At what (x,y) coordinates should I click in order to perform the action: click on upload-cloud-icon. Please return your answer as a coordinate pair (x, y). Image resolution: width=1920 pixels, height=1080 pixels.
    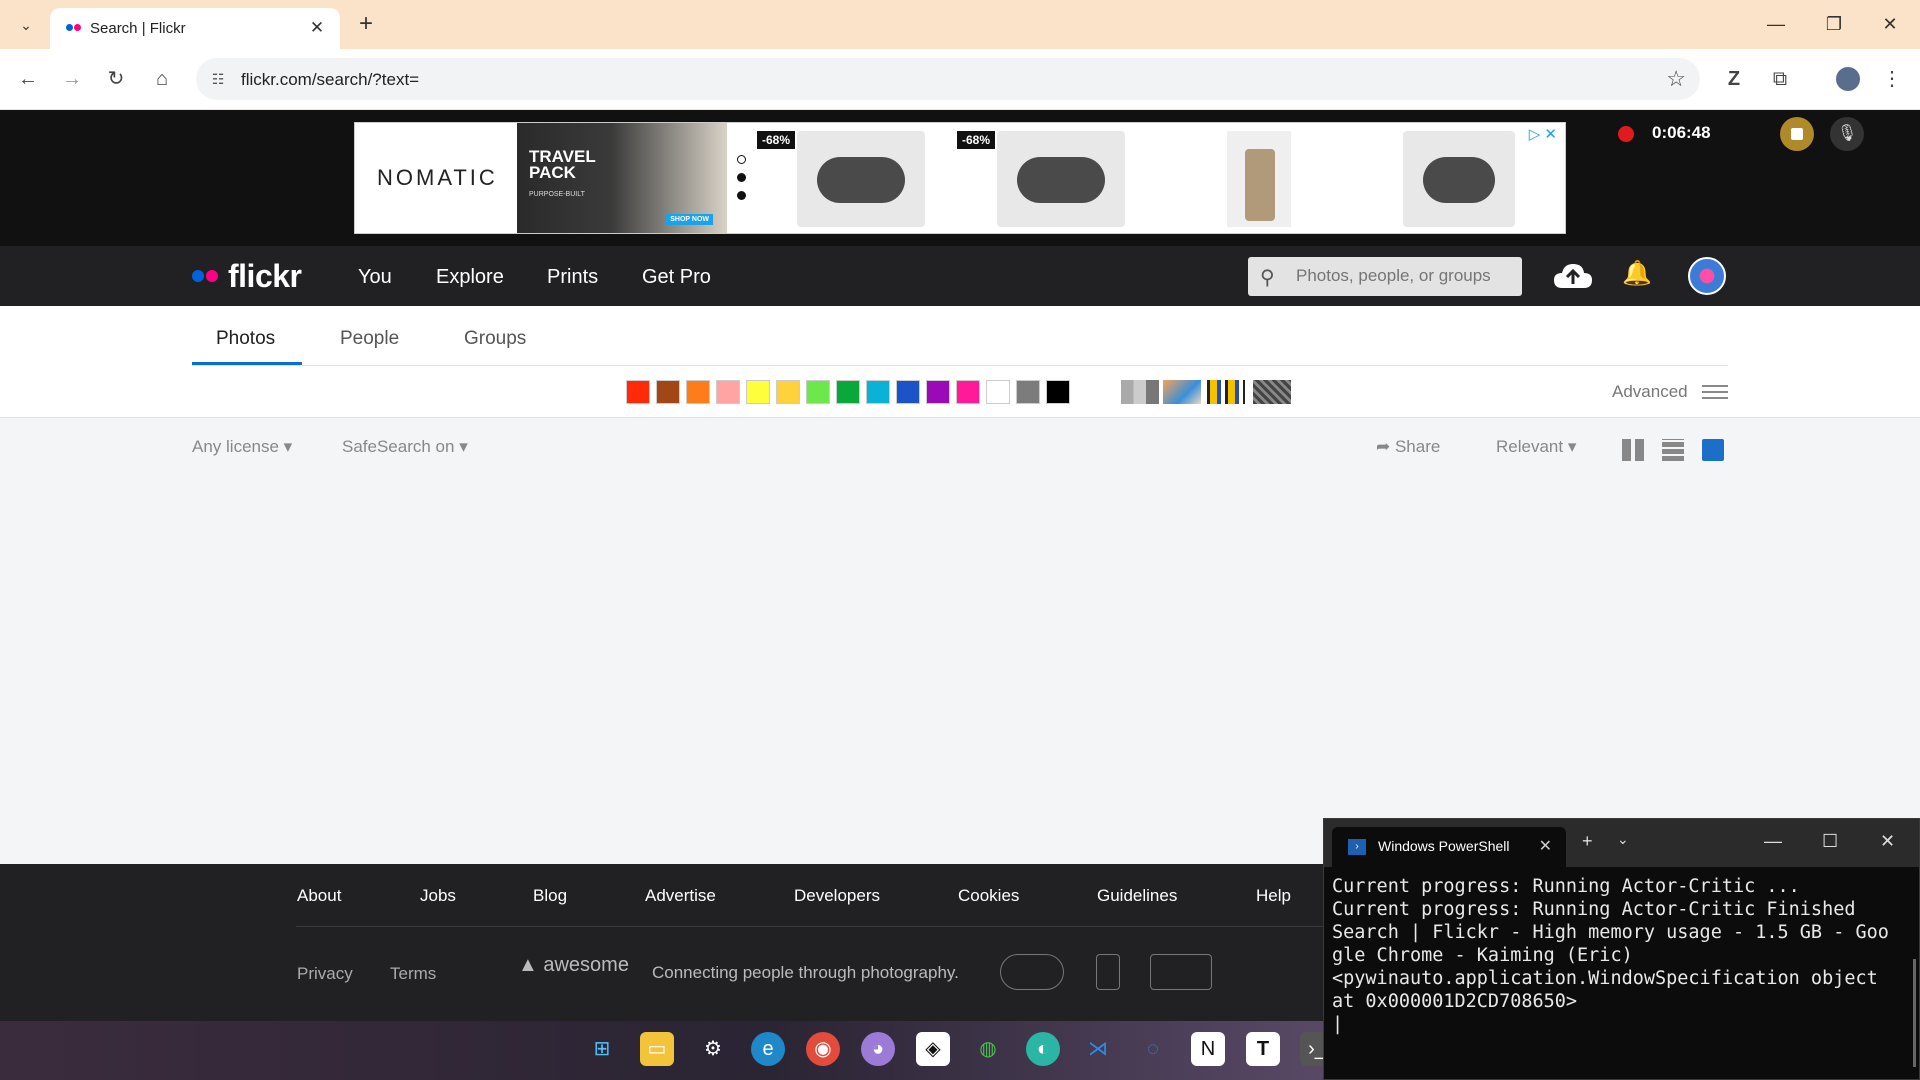
    Looking at the image, I should click on (1573, 276).